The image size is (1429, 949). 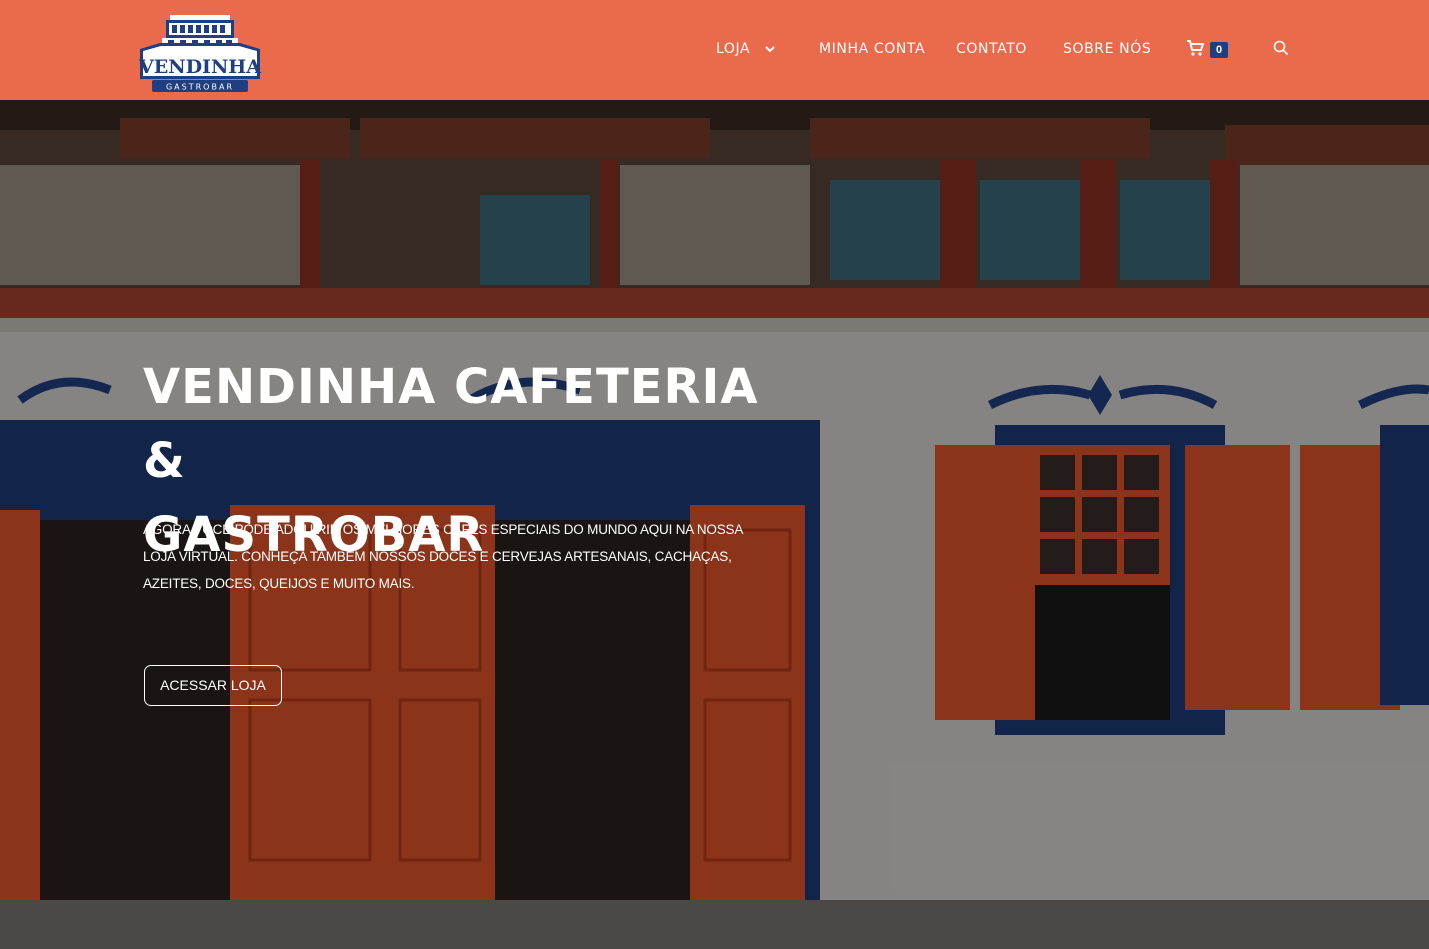 I want to click on acessar-loja-button: ACESSAR LOJA, so click(x=213, y=685).